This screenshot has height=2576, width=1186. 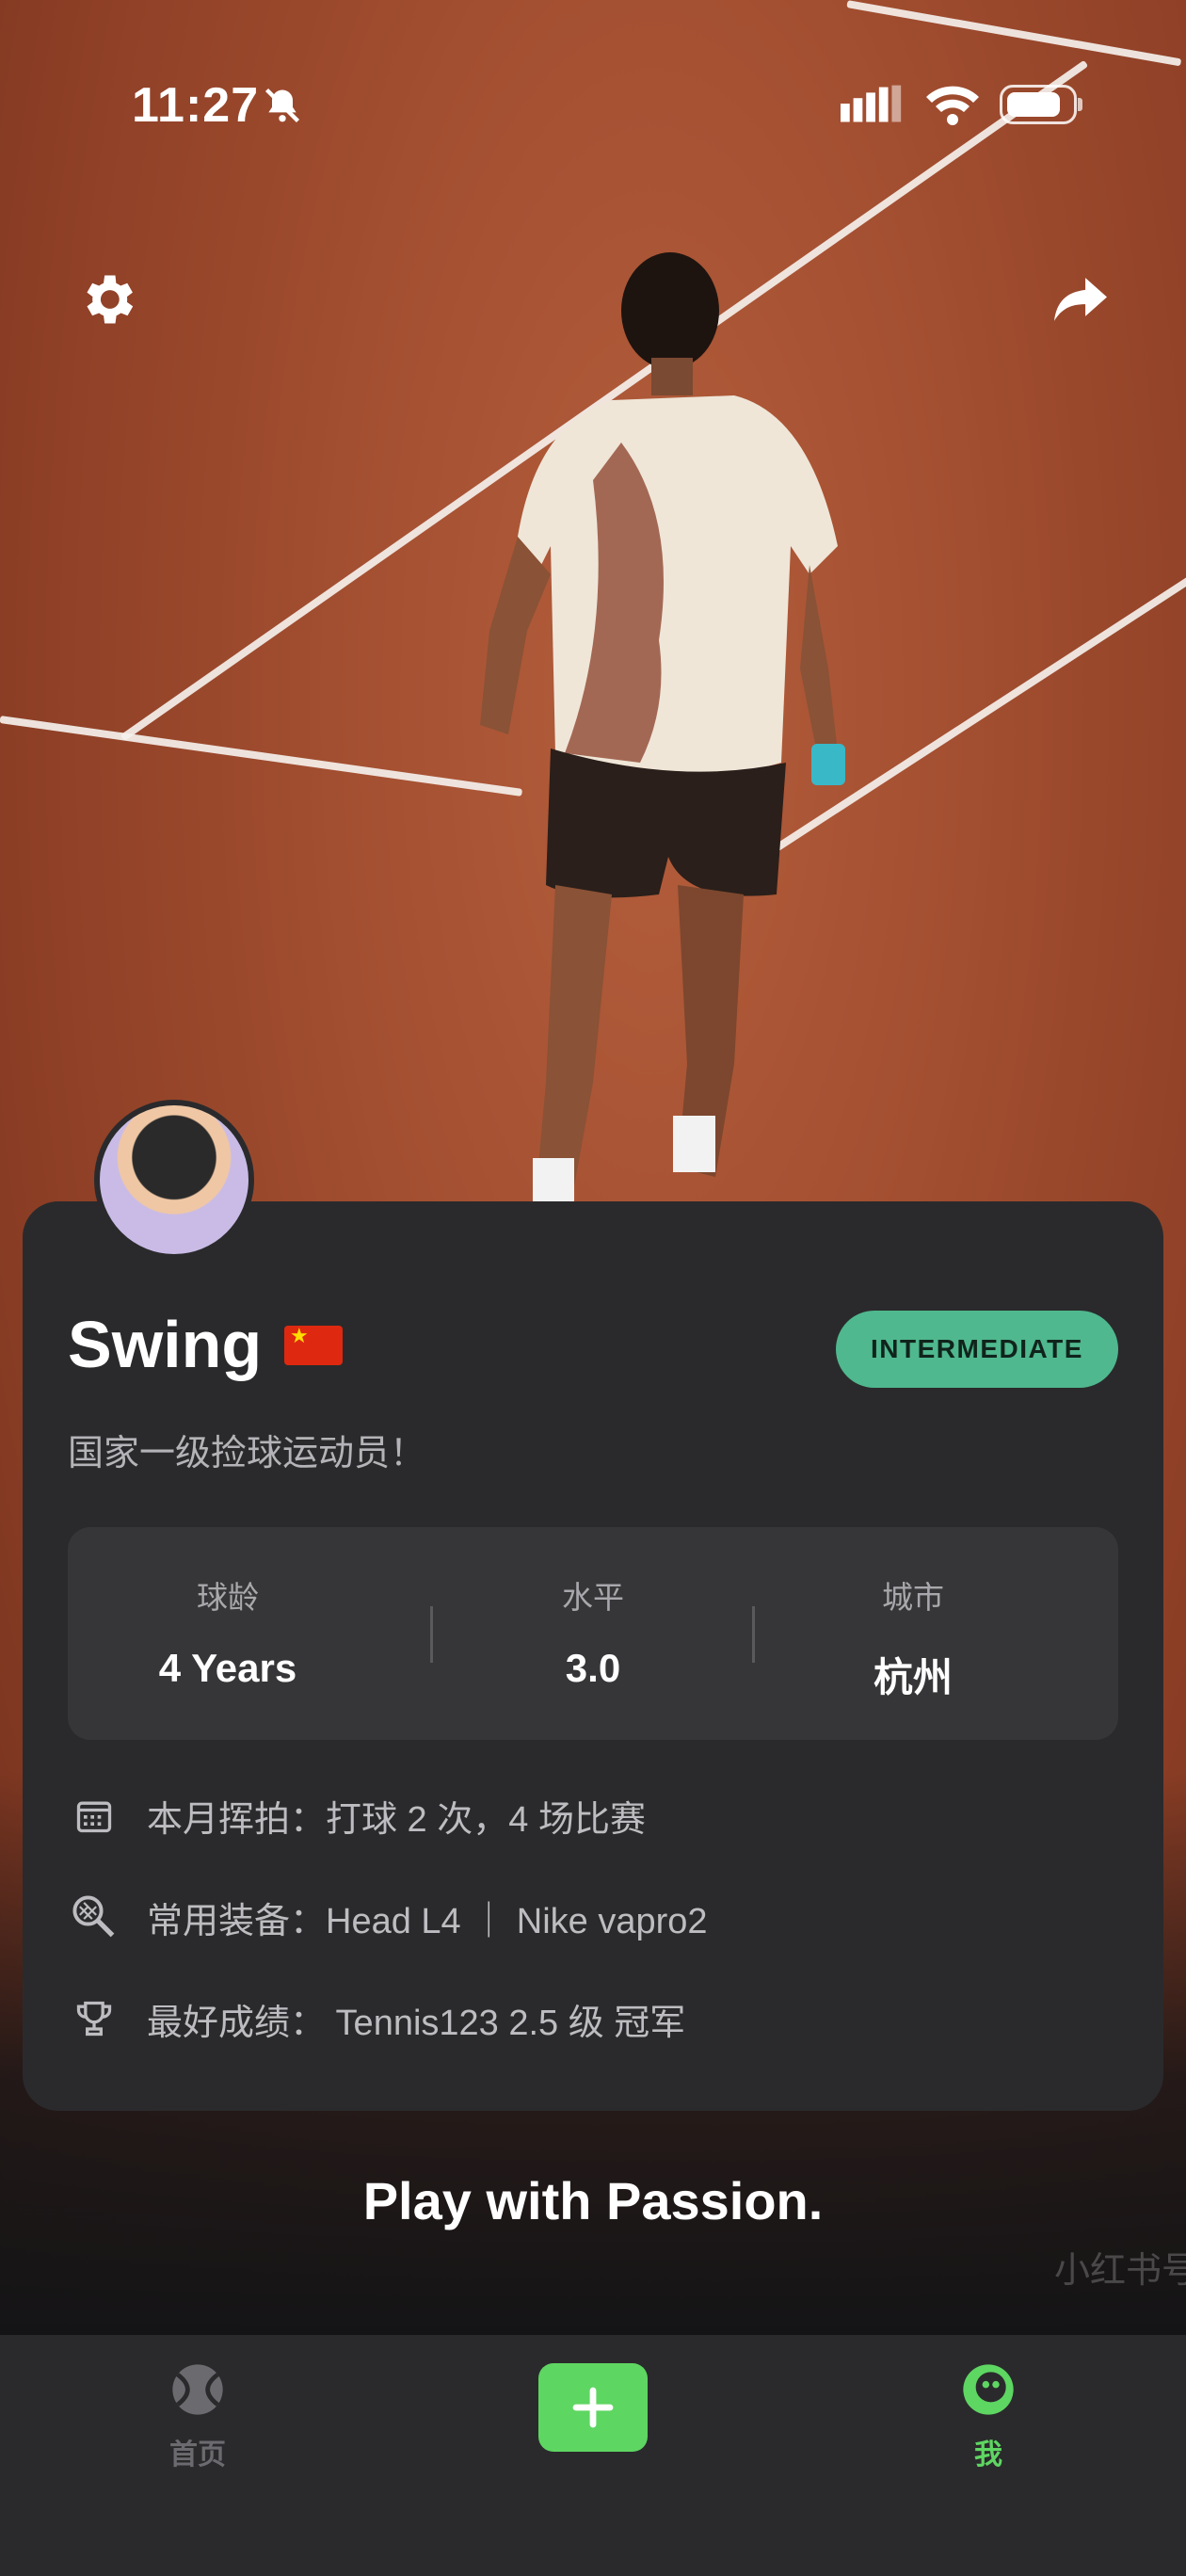 I want to click on plus-icon, so click(x=593, y=2407).